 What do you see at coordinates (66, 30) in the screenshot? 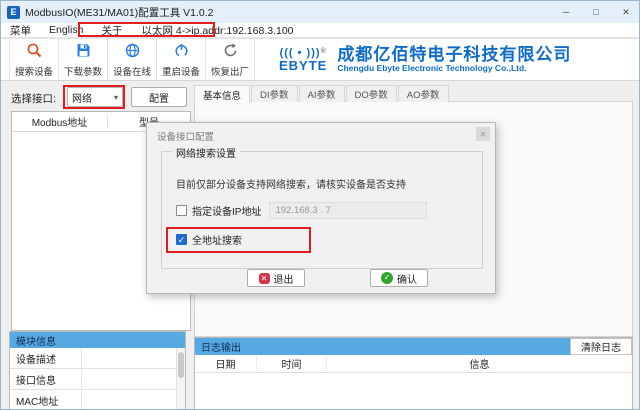
I see `menu-item-english: English` at bounding box center [66, 30].